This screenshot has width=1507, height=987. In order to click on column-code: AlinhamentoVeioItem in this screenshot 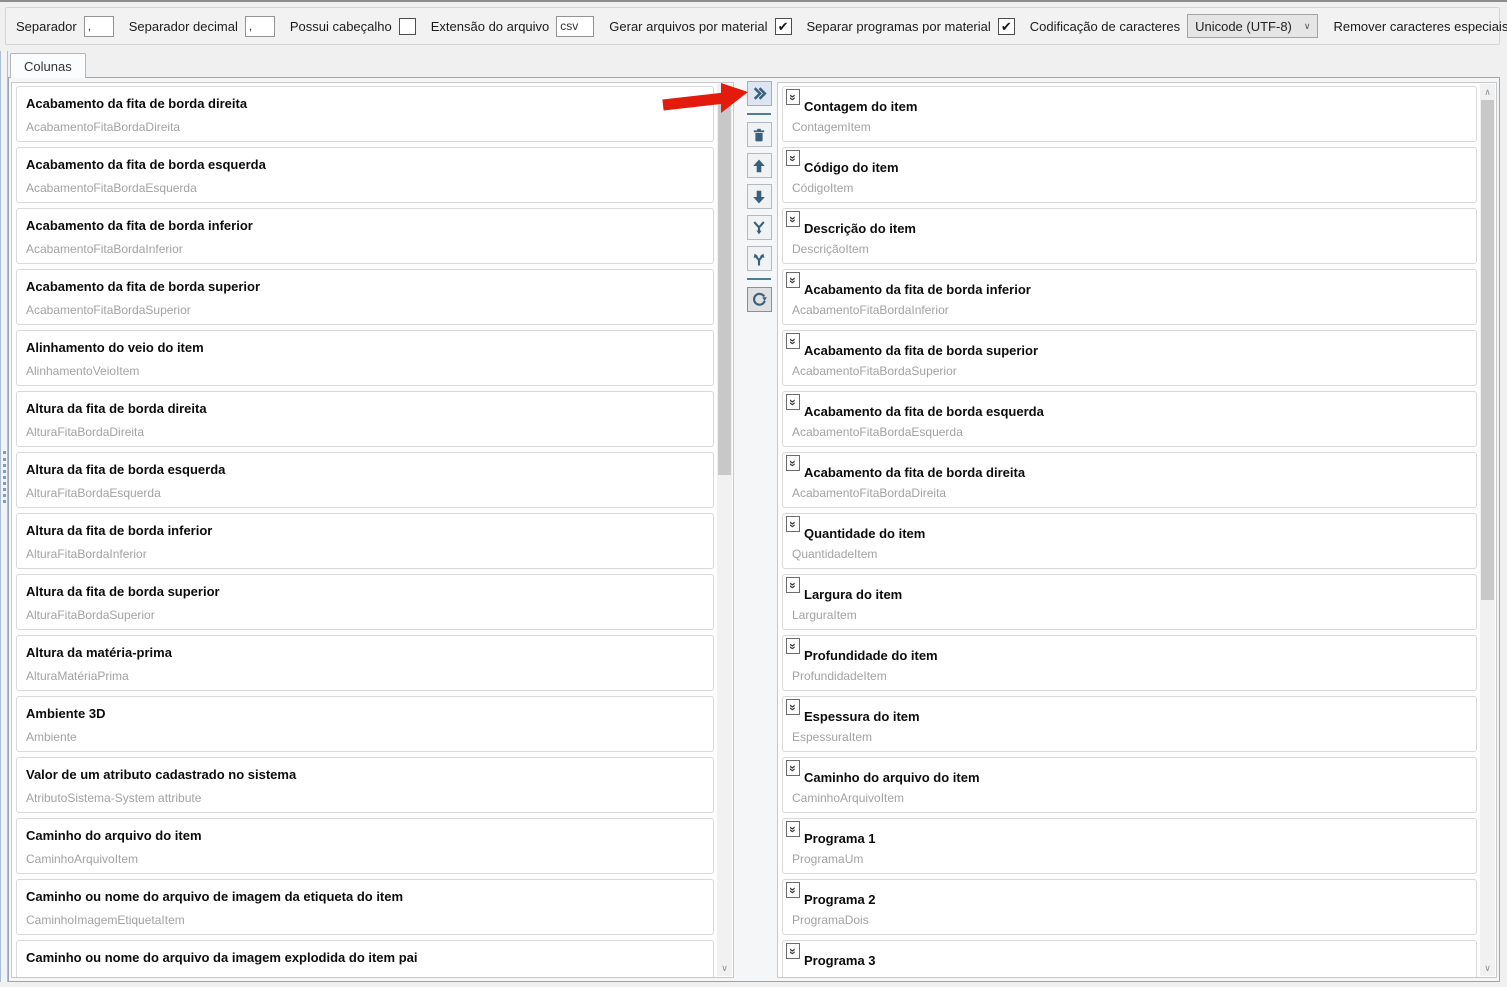, I will do `click(83, 371)`.